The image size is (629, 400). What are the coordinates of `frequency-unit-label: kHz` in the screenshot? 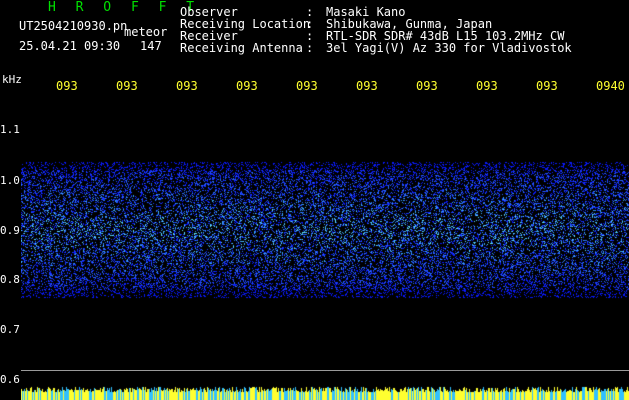 It's located at (12, 79).